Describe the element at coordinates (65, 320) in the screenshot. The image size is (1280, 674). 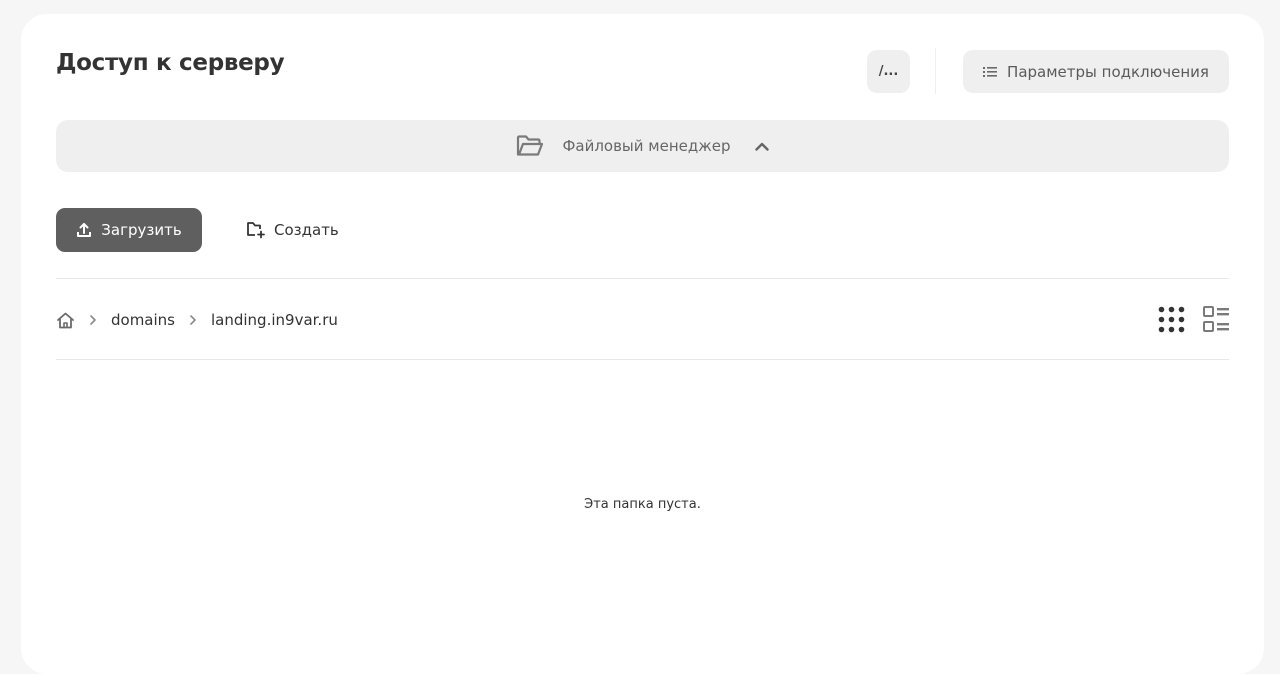
I see `home-icon` at that location.